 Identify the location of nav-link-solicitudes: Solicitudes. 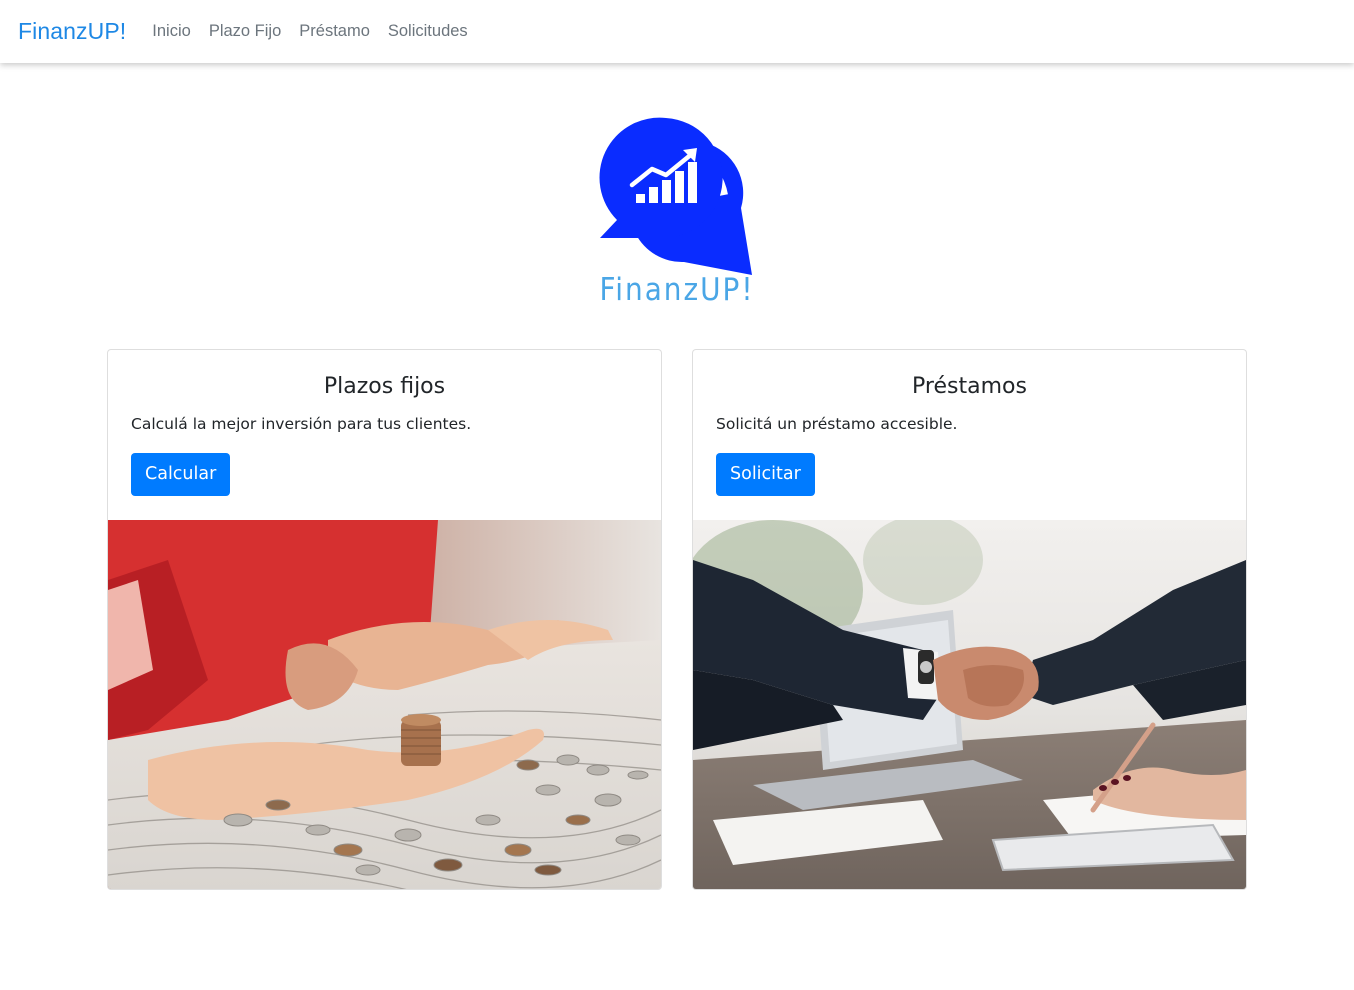
(428, 31).